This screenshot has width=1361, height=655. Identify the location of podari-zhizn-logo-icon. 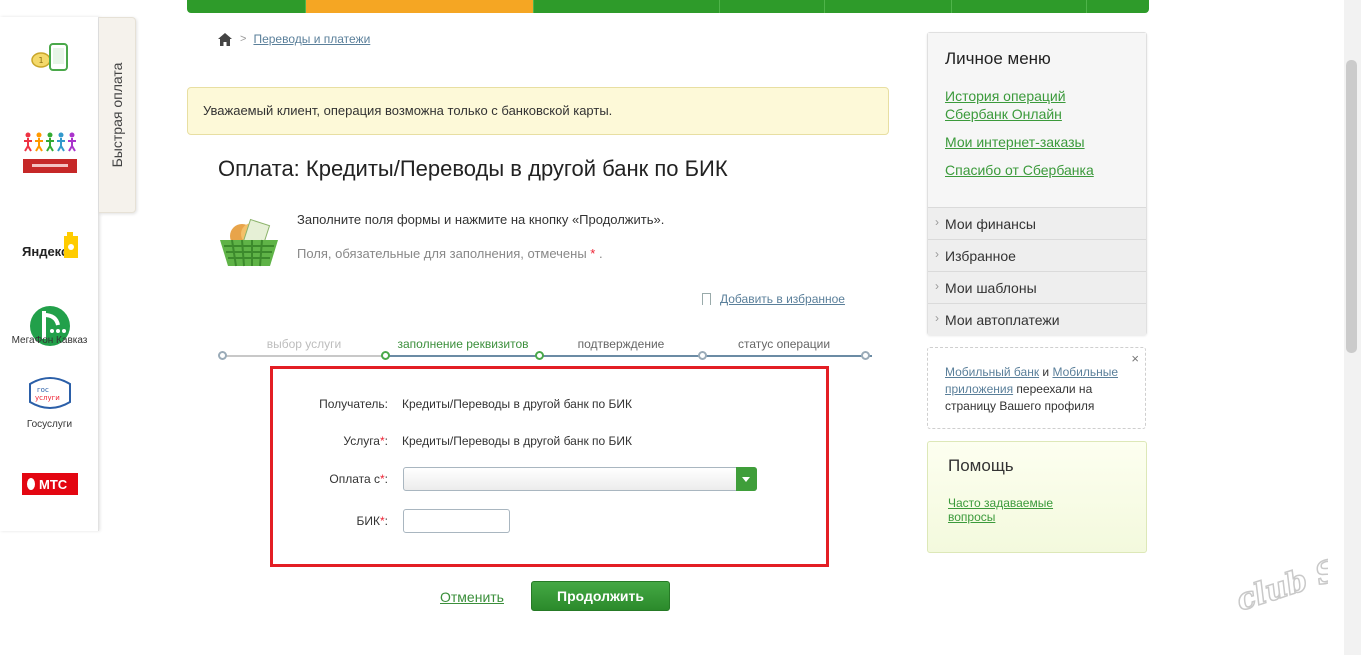
(49, 152).